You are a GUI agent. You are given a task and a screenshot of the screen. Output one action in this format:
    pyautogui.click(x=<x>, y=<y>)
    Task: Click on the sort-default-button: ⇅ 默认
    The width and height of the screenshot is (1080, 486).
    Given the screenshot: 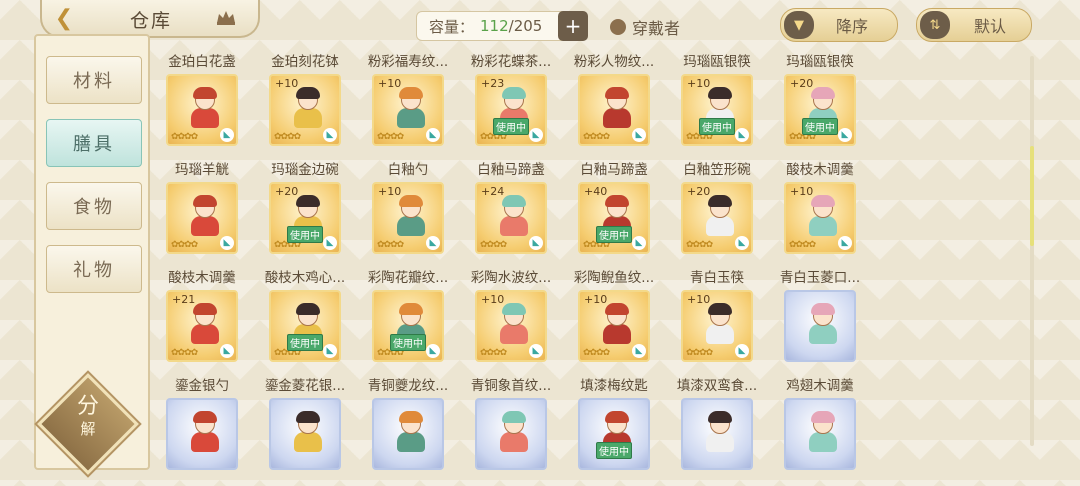 What is the action you would take?
    pyautogui.click(x=974, y=25)
    